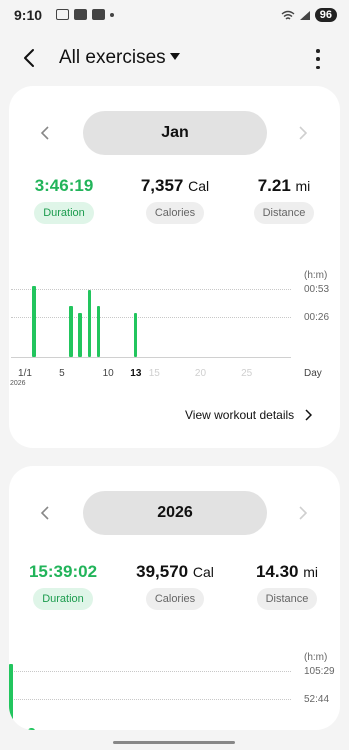 The width and height of the screenshot is (349, 750). What do you see at coordinates (199, 186) in the screenshot?
I see `calories-unit: Cal` at bounding box center [199, 186].